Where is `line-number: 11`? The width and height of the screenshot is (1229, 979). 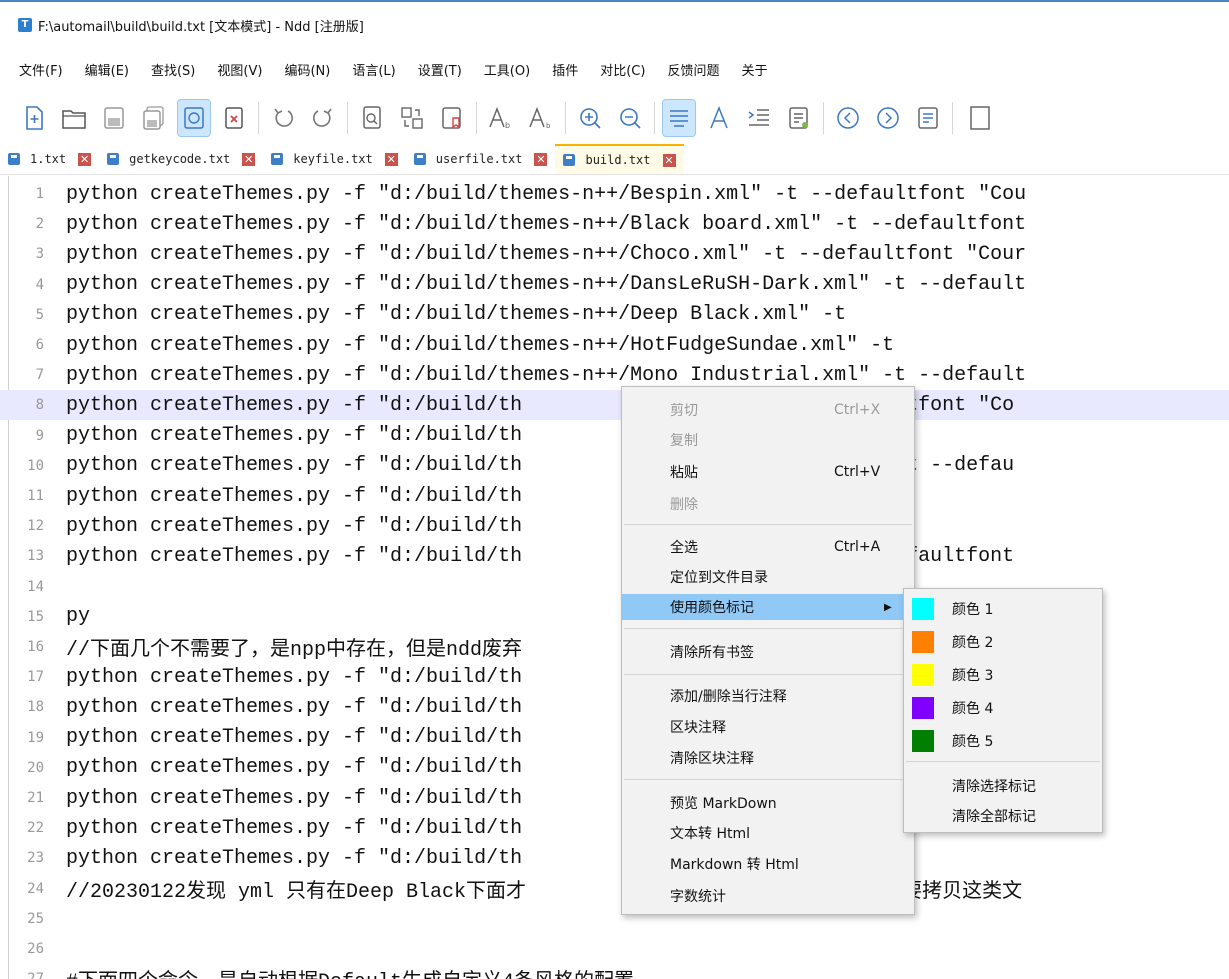 line-number: 11 is located at coordinates (35, 496).